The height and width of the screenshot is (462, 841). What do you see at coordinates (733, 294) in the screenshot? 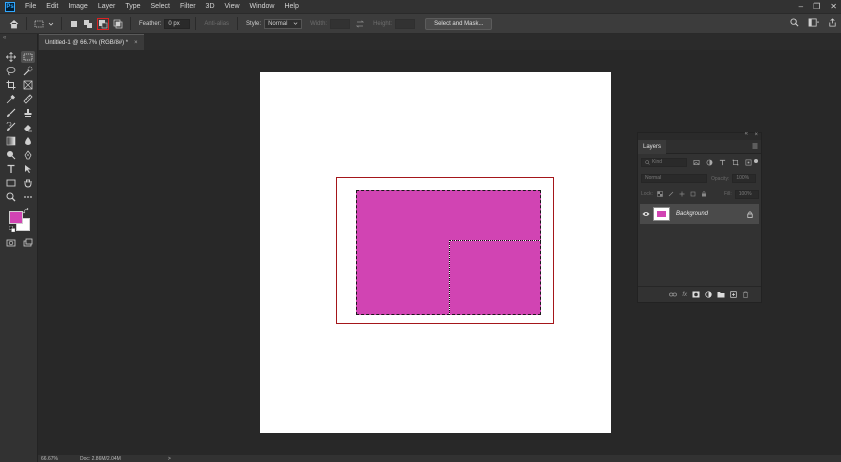
I see `new-layer-icon` at bounding box center [733, 294].